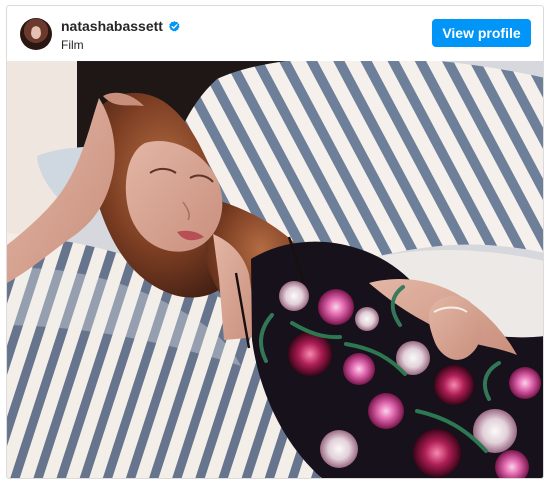 This screenshot has width=549, height=481. I want to click on verified-badge-icon, so click(174, 26).